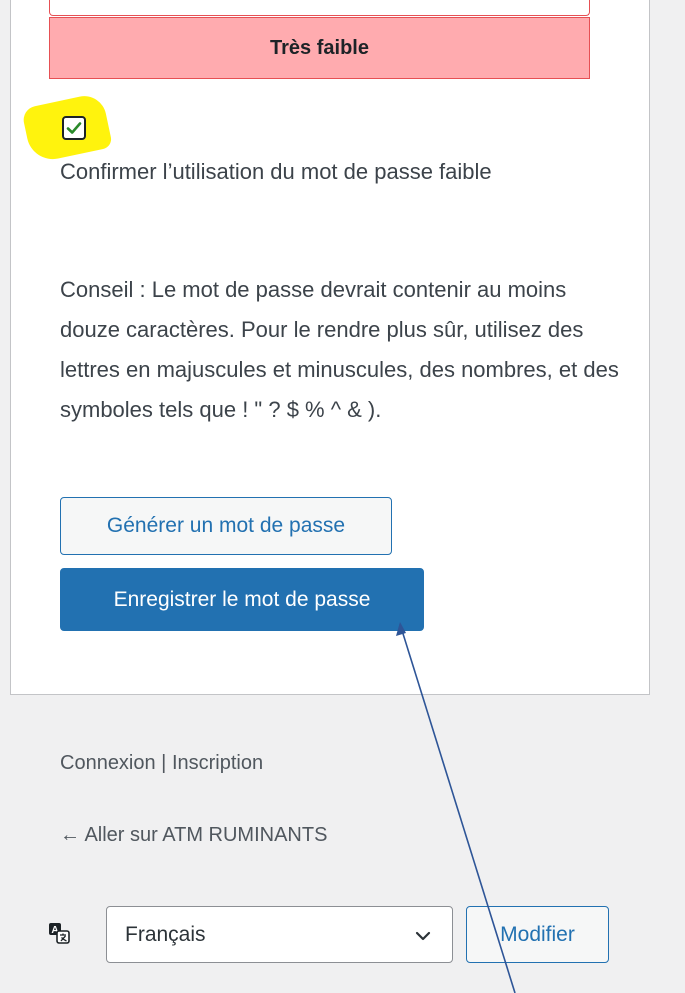  I want to click on login-register-links: Connexion | Inscription, so click(161, 763).